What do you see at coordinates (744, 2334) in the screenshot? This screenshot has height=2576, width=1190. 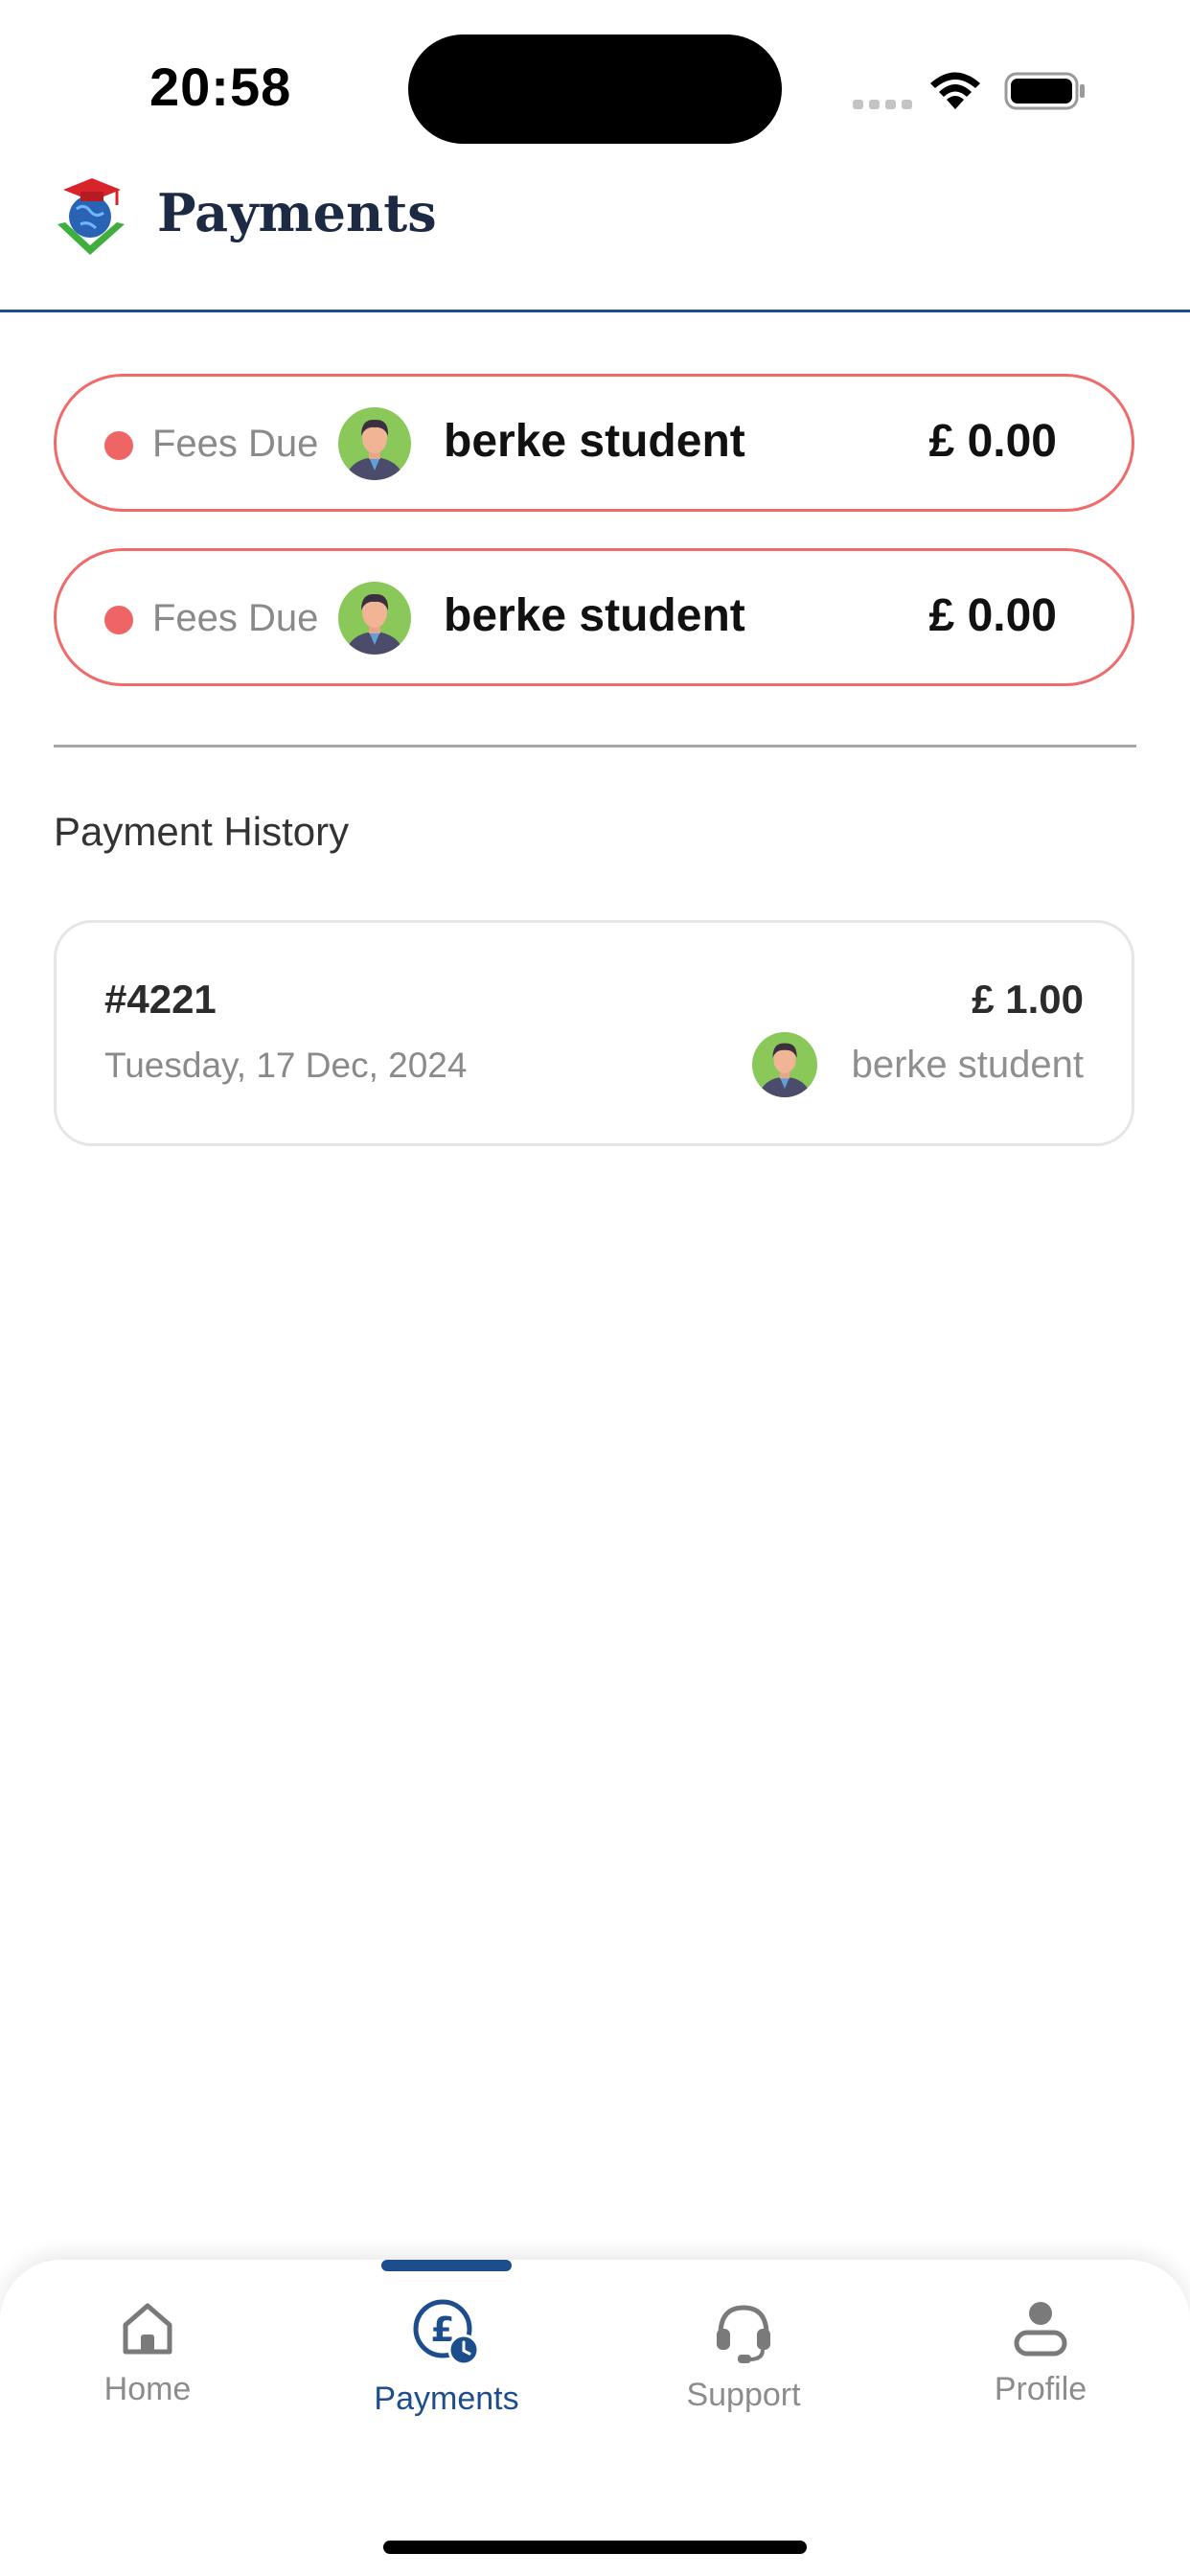 I see `headset-icon` at bounding box center [744, 2334].